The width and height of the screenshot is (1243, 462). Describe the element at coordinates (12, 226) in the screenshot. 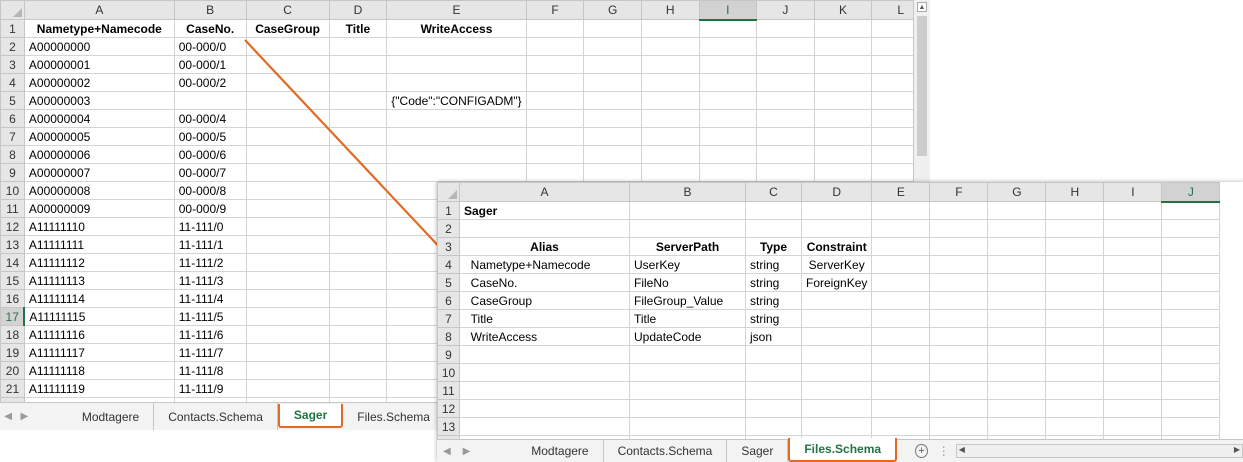

I see `row-header: 12` at that location.